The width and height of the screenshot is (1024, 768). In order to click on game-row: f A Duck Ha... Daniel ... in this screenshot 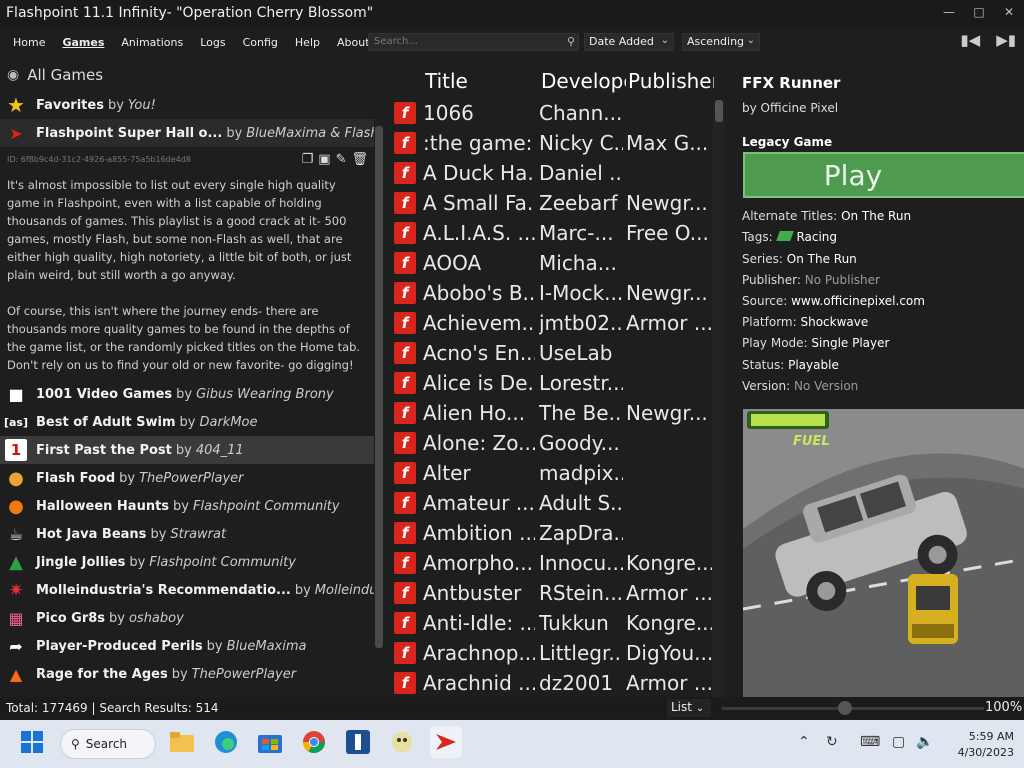, I will do `click(553, 173)`.